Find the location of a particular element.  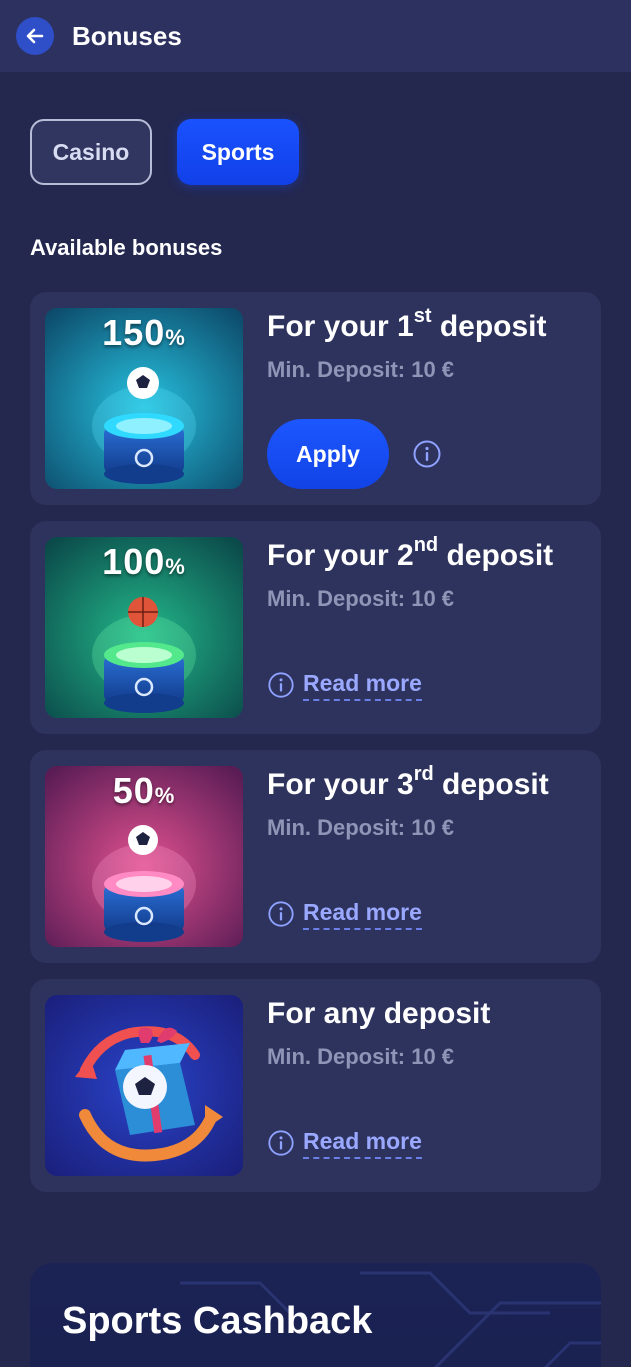

apply-button: Apply is located at coordinates (328, 454).